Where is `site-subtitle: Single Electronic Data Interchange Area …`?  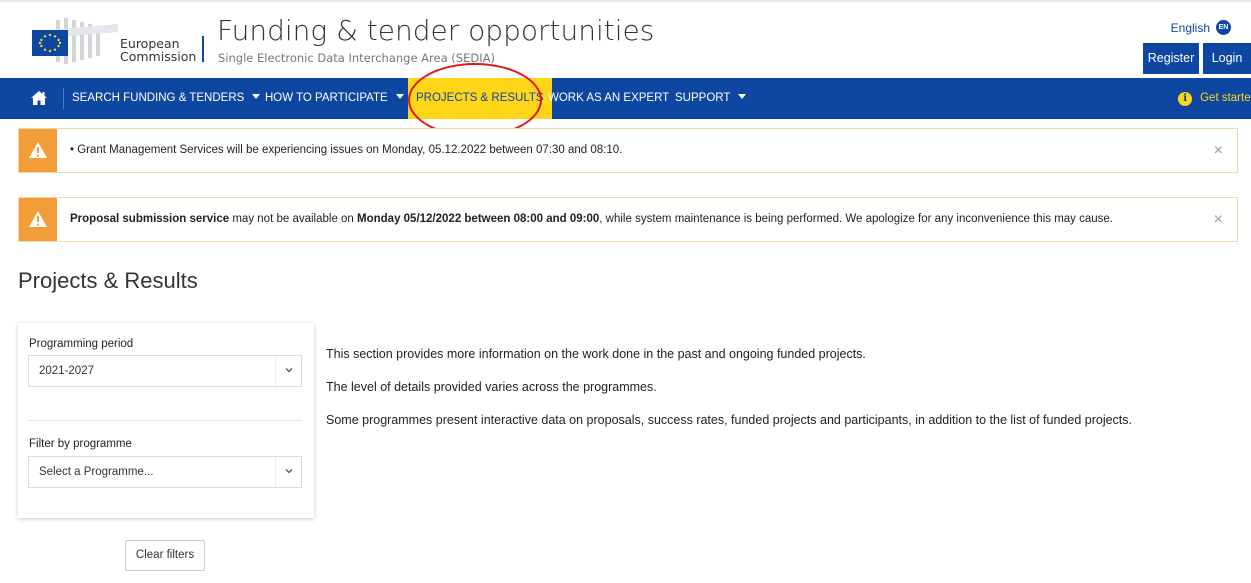 site-subtitle: Single Electronic Data Interchange Area … is located at coordinates (356, 58).